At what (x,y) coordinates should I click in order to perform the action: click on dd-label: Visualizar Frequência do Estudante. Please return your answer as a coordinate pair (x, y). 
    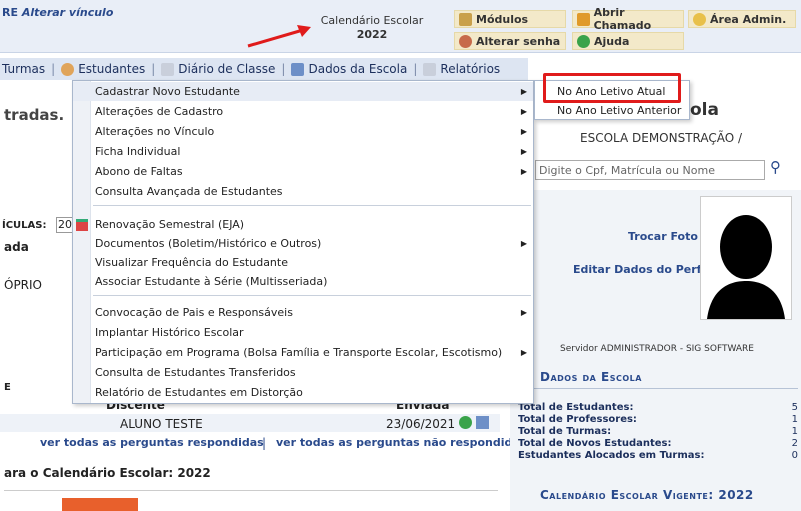
    Looking at the image, I should click on (191, 262).